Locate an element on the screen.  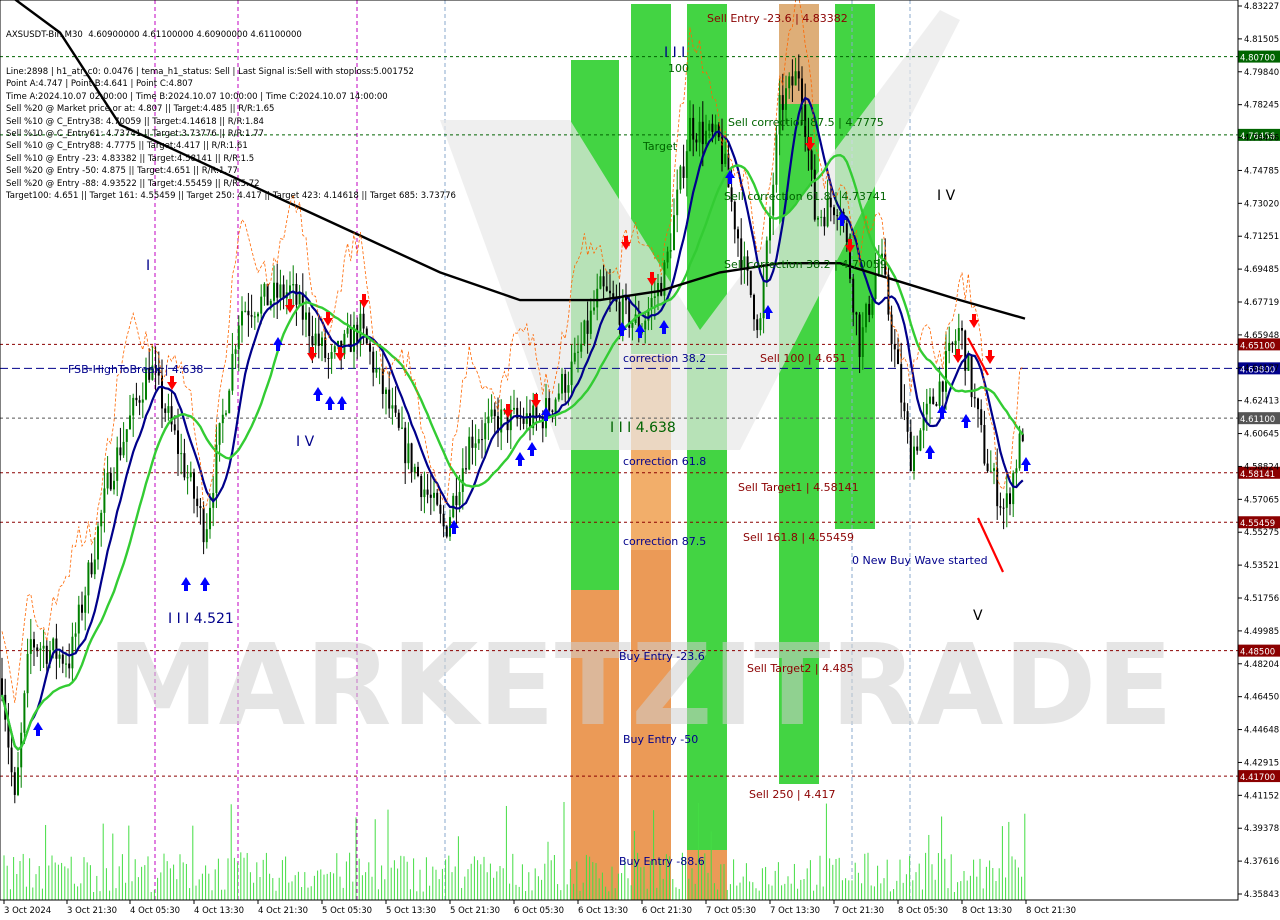
x-tick-label: 4 Oct 05:30 is located at coordinates (155, 911).